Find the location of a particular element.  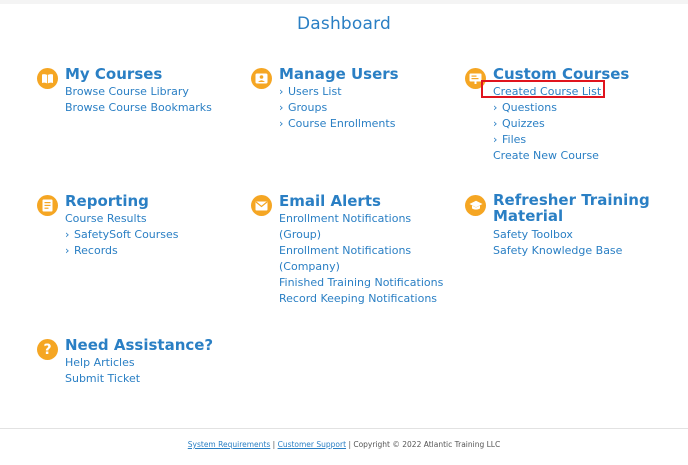

link-finished-training-notifications: Finished Training Notifications is located at coordinates (361, 283).